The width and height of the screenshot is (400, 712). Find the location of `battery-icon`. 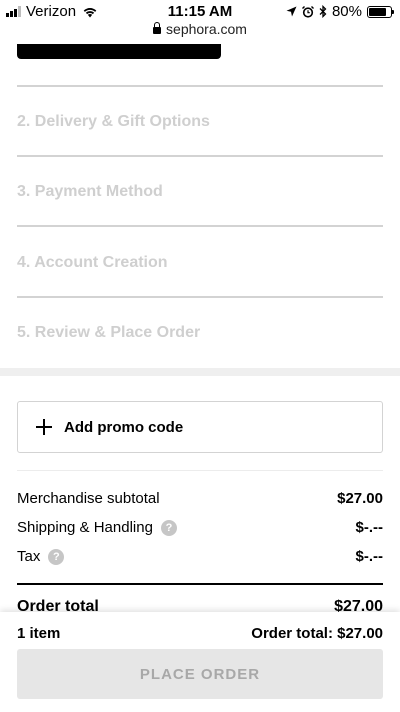

battery-icon is located at coordinates (380, 11).